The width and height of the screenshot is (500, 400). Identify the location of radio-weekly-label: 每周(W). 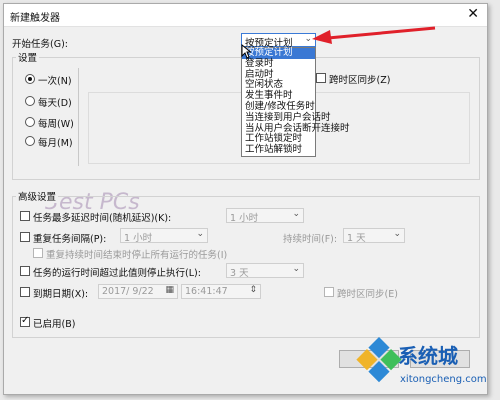
(56, 124).